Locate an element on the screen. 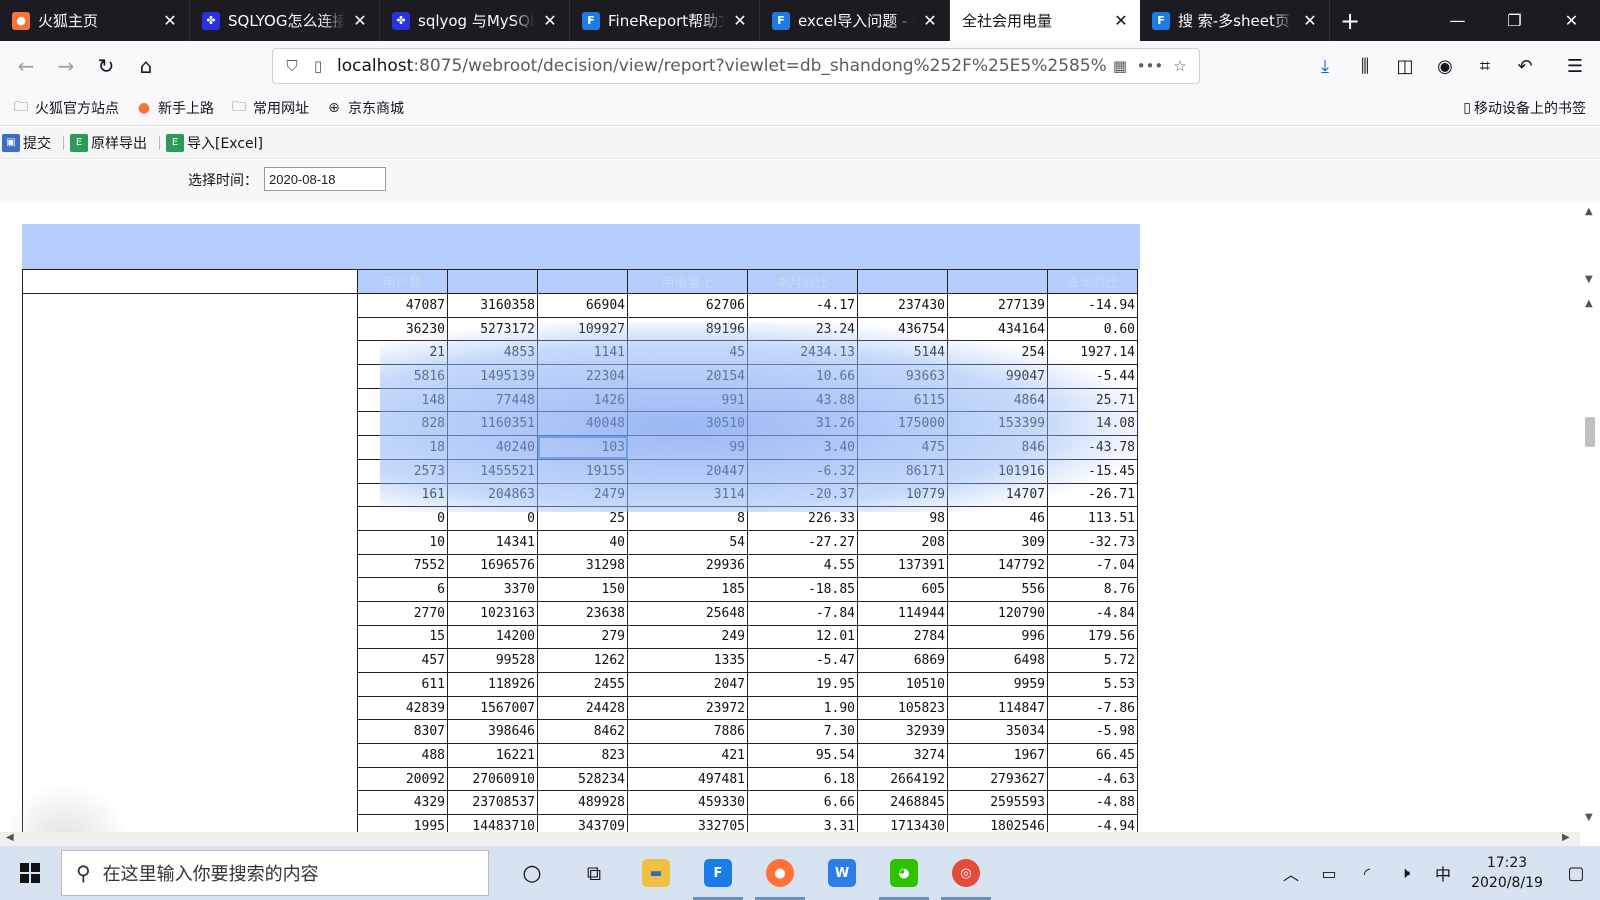  table-cell: 14341 is located at coordinates (492, 542).